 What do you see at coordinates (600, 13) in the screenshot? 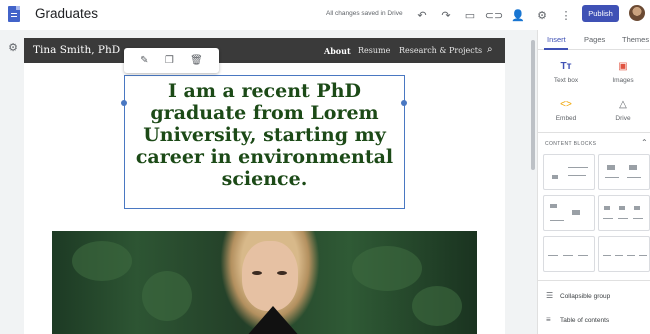
I see `publish-button: Publish` at bounding box center [600, 13].